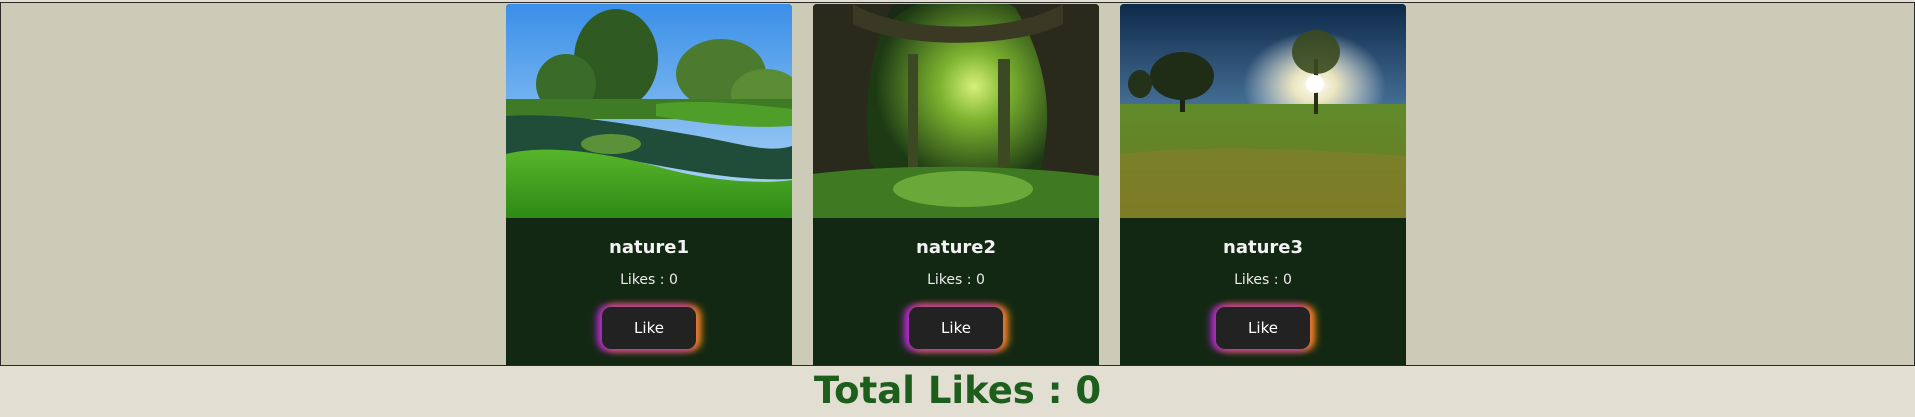 Image resolution: width=1915 pixels, height=417 pixels. I want to click on card-image-nature3, so click(1263, 111).